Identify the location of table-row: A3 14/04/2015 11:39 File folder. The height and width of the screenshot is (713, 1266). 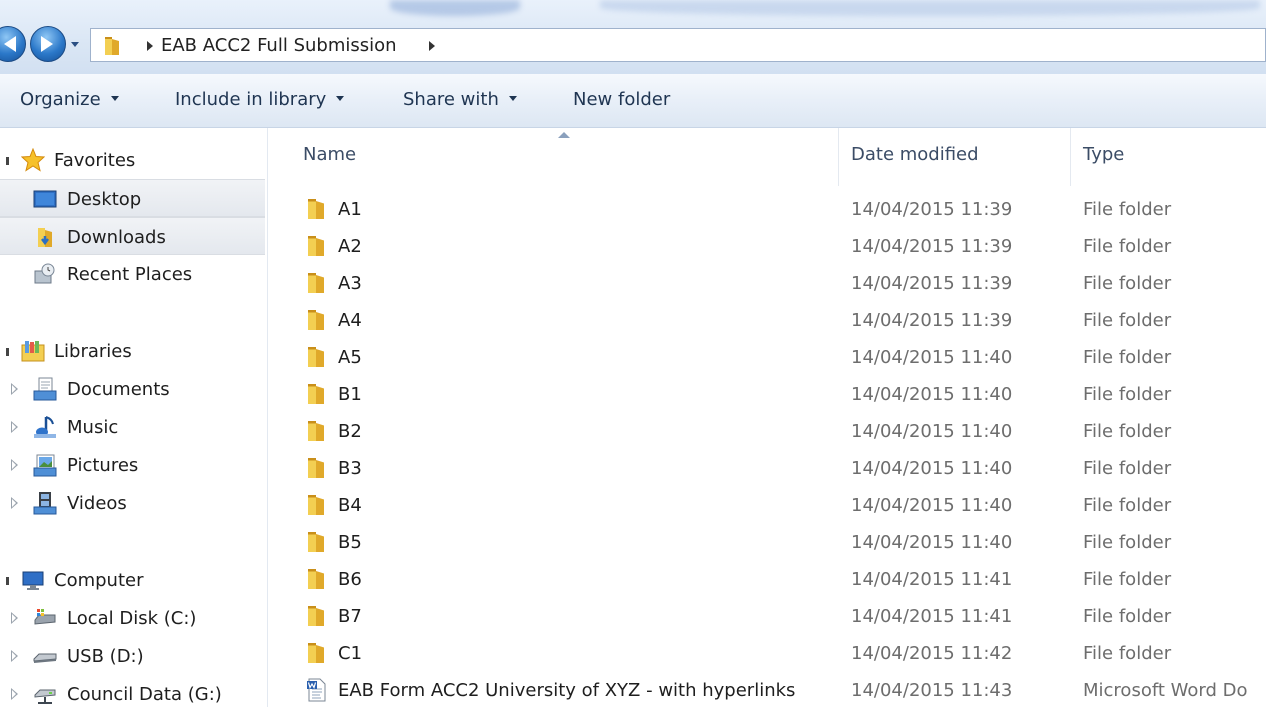
(767, 283).